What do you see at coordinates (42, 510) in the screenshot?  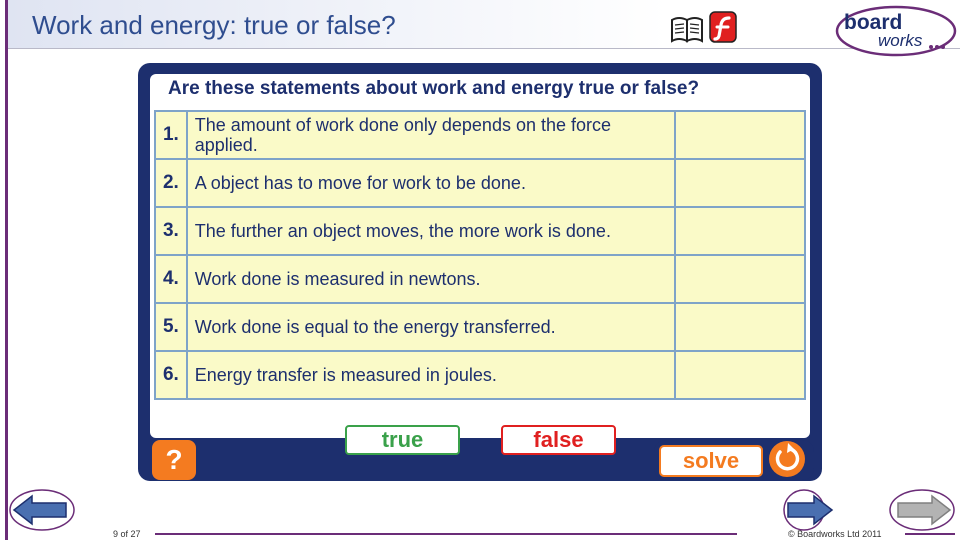 I see `back-arrow-icon` at bounding box center [42, 510].